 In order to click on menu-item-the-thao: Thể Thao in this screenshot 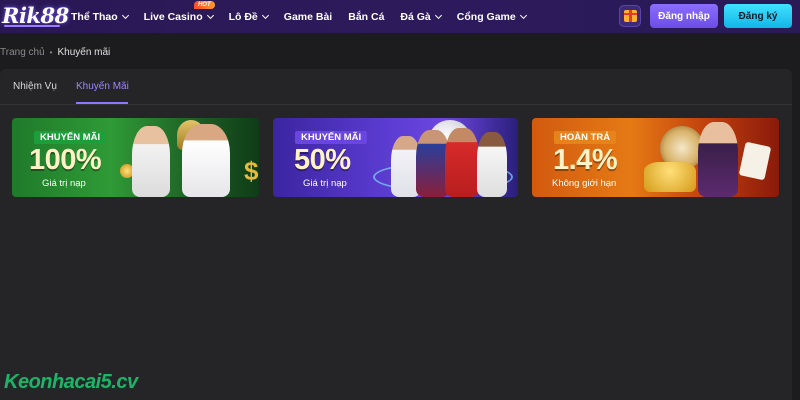, I will do `click(100, 16)`.